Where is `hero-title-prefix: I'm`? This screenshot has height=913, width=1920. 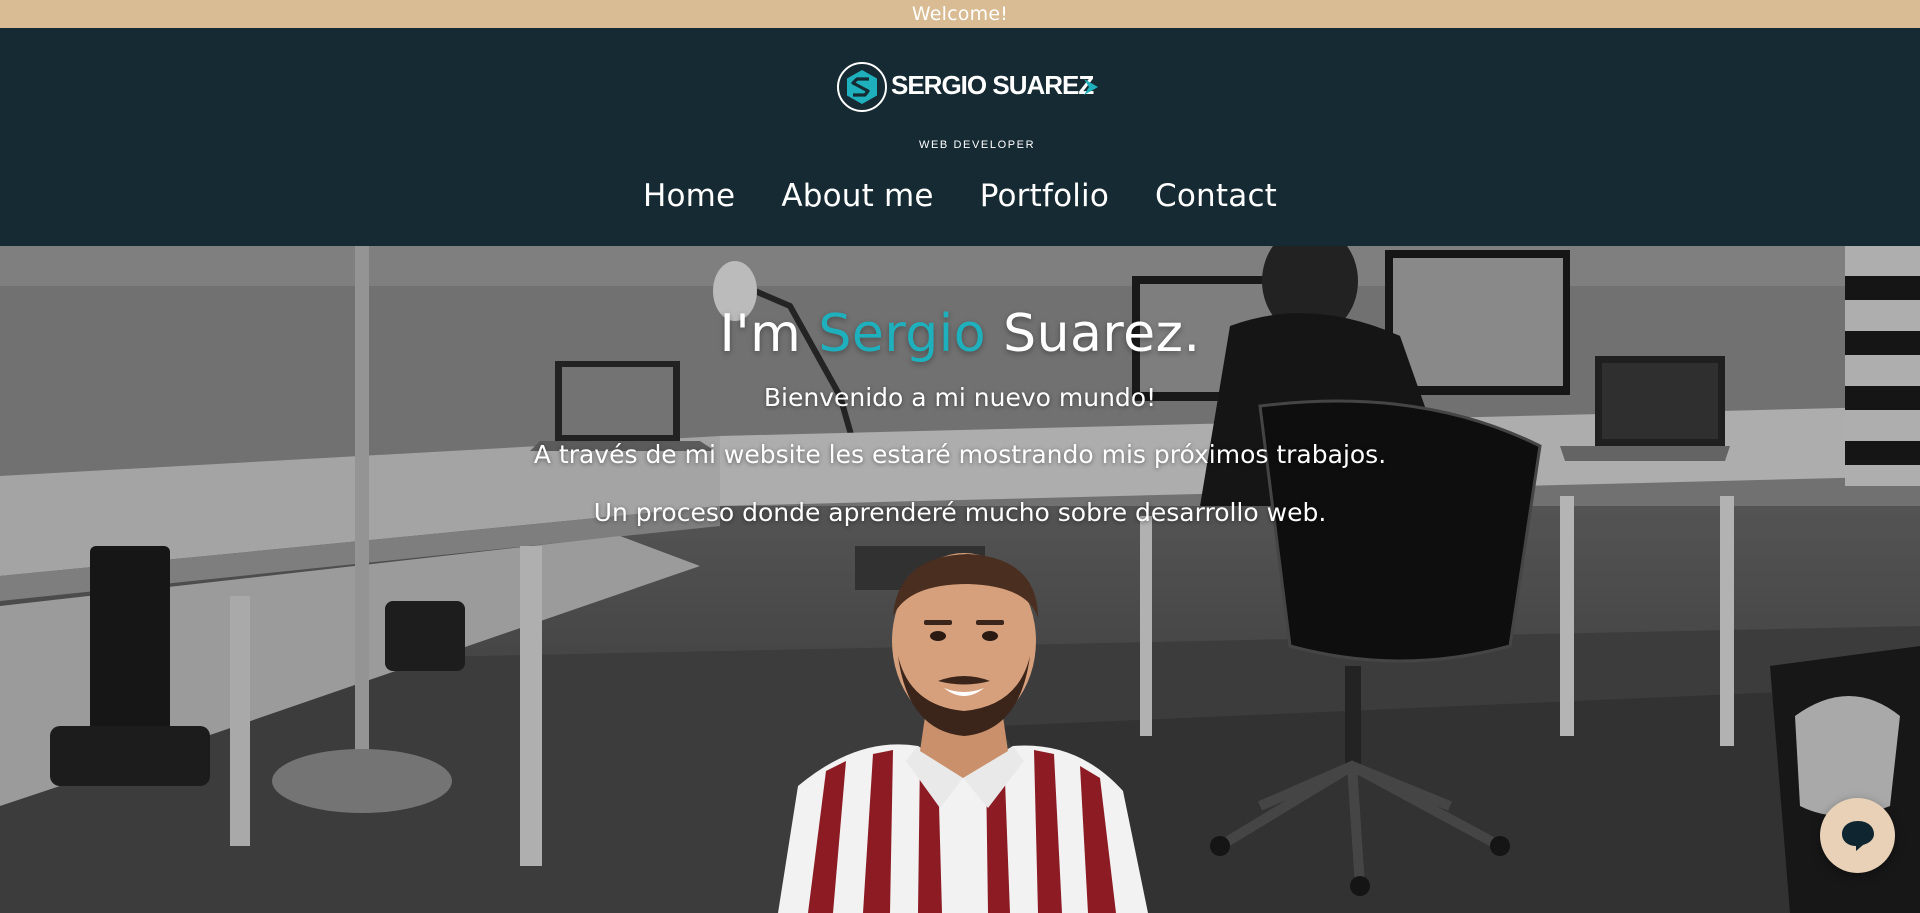
hero-title-prefix: I'm is located at coordinates (760, 334).